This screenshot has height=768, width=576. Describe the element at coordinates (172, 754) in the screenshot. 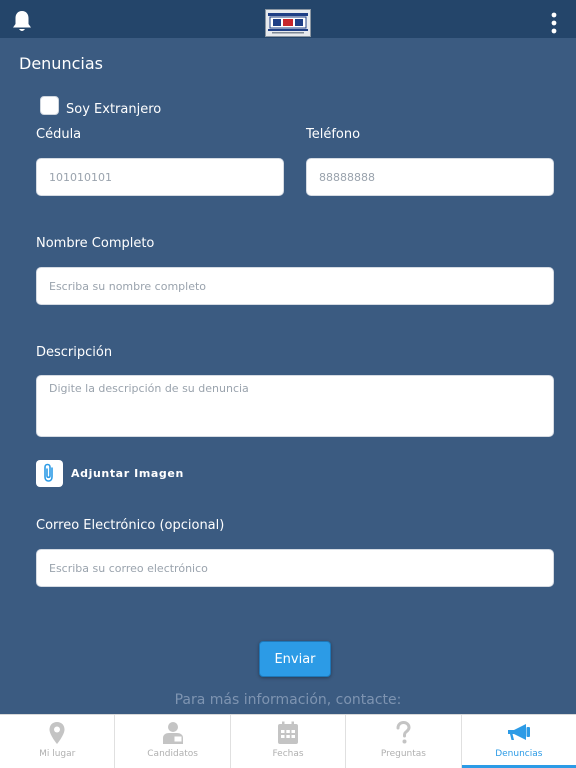

I see `tab-label: Candidatos` at that location.